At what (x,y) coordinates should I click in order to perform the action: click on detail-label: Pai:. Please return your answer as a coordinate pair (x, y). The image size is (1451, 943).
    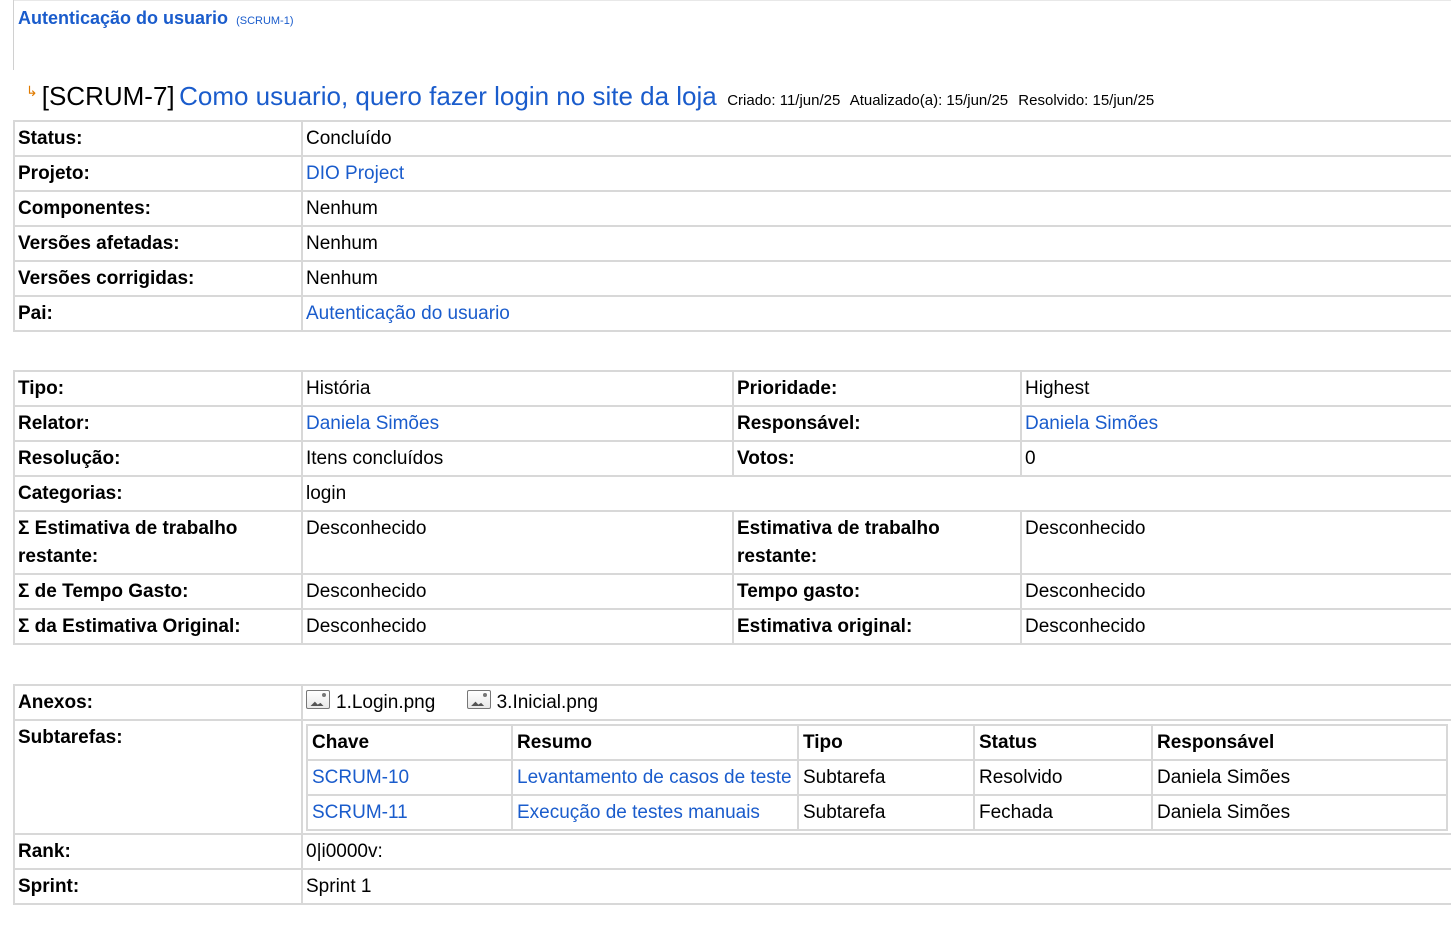
    Looking at the image, I should click on (158, 313).